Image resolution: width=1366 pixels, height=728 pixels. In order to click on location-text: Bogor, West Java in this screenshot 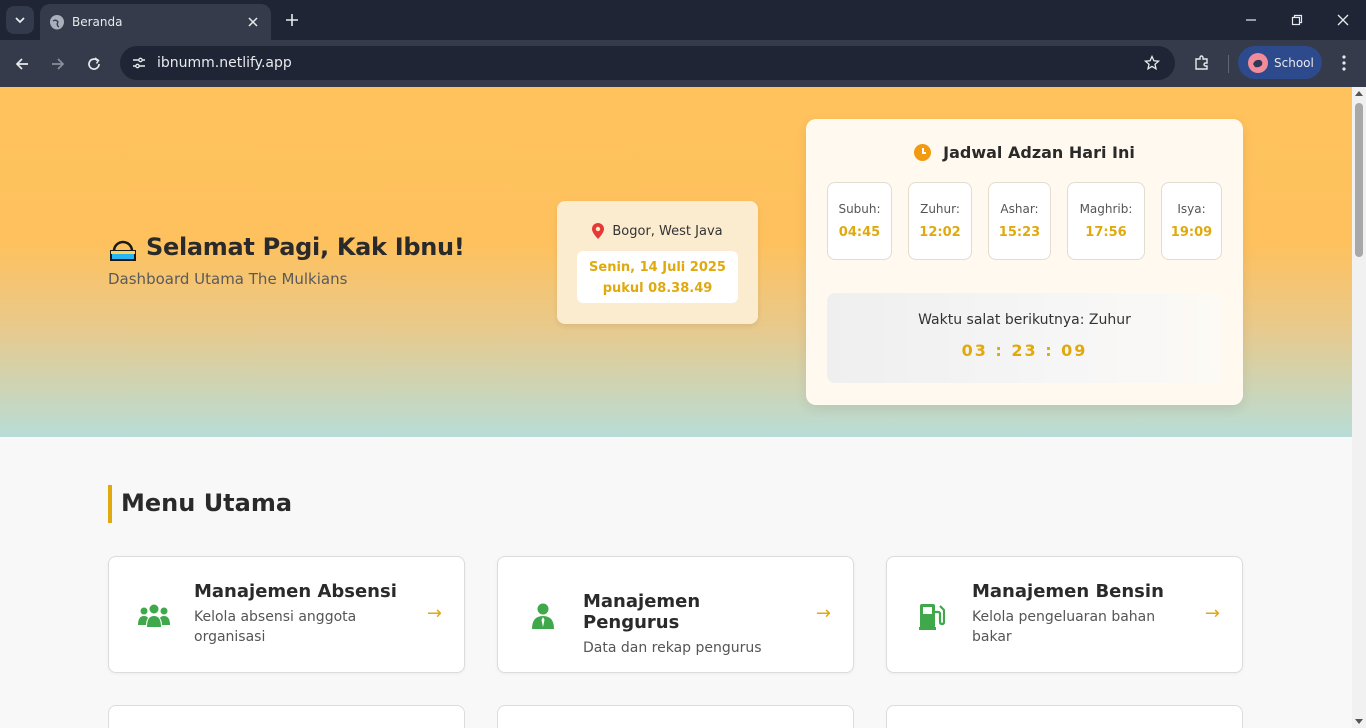, I will do `click(667, 231)`.